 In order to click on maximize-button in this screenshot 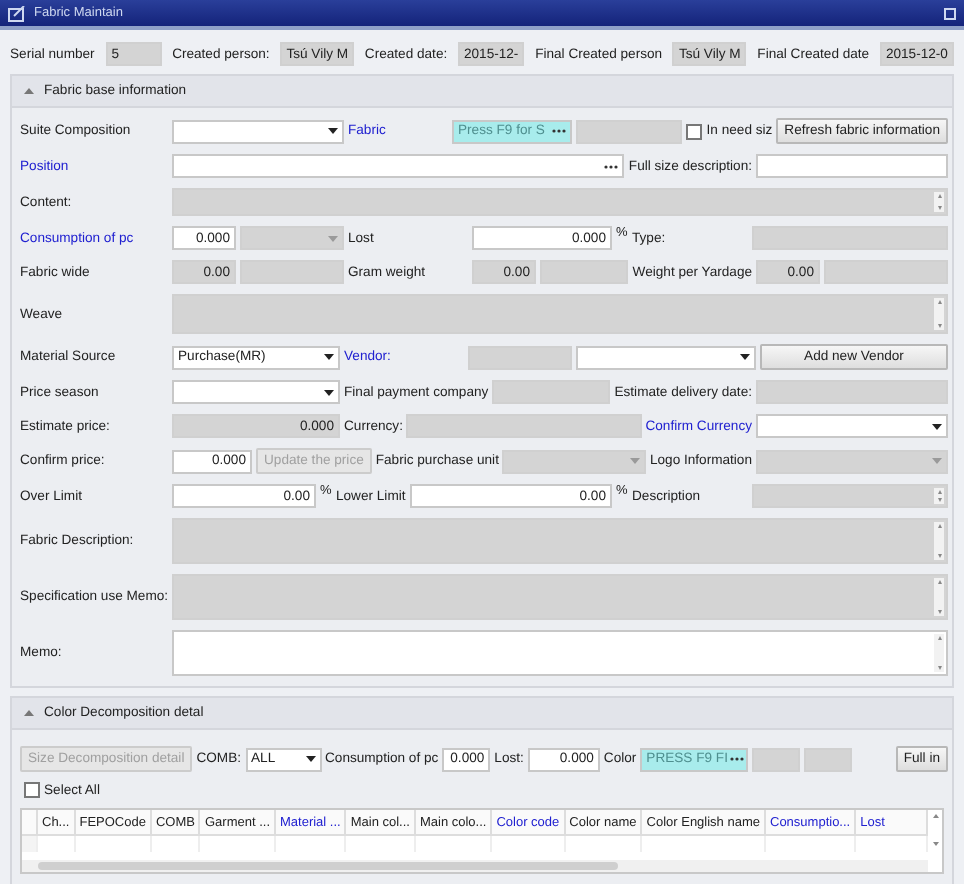, I will do `click(950, 13)`.